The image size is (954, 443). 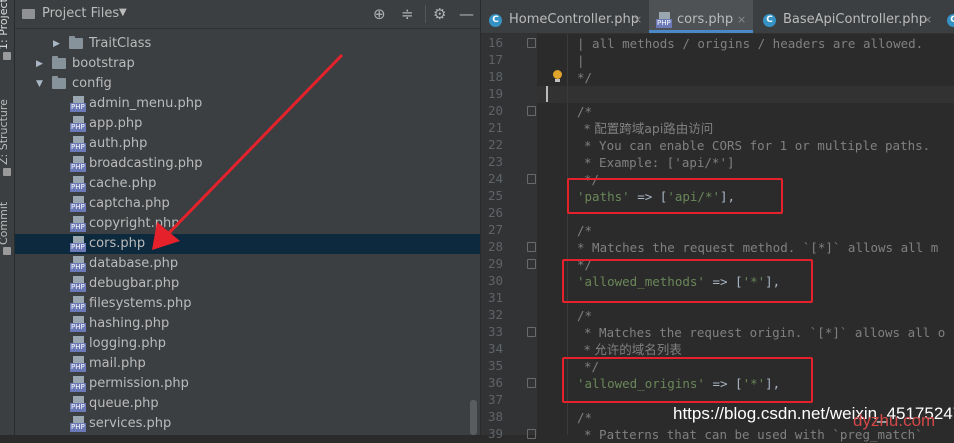 I want to click on line-number: 19, so click(x=495, y=93).